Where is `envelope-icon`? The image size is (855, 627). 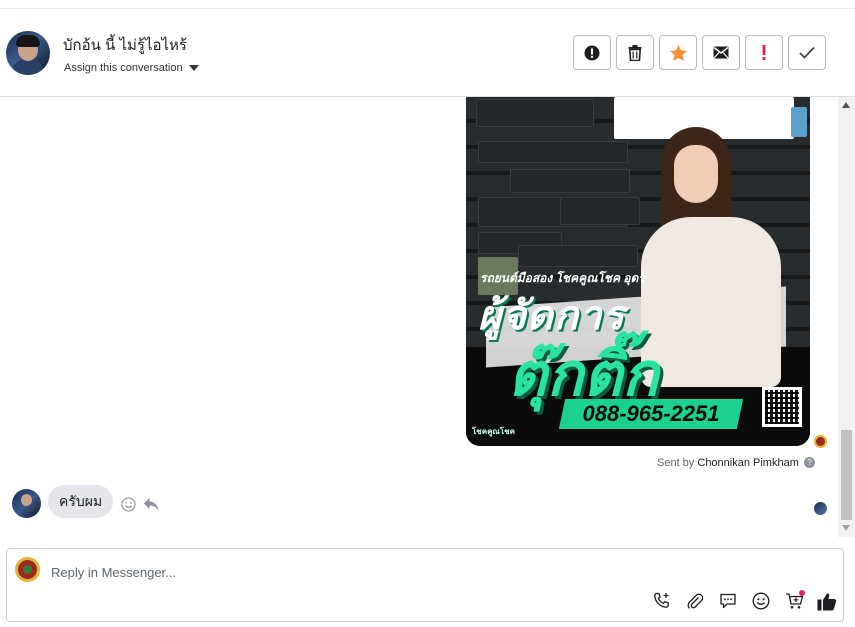
envelope-icon is located at coordinates (721, 52).